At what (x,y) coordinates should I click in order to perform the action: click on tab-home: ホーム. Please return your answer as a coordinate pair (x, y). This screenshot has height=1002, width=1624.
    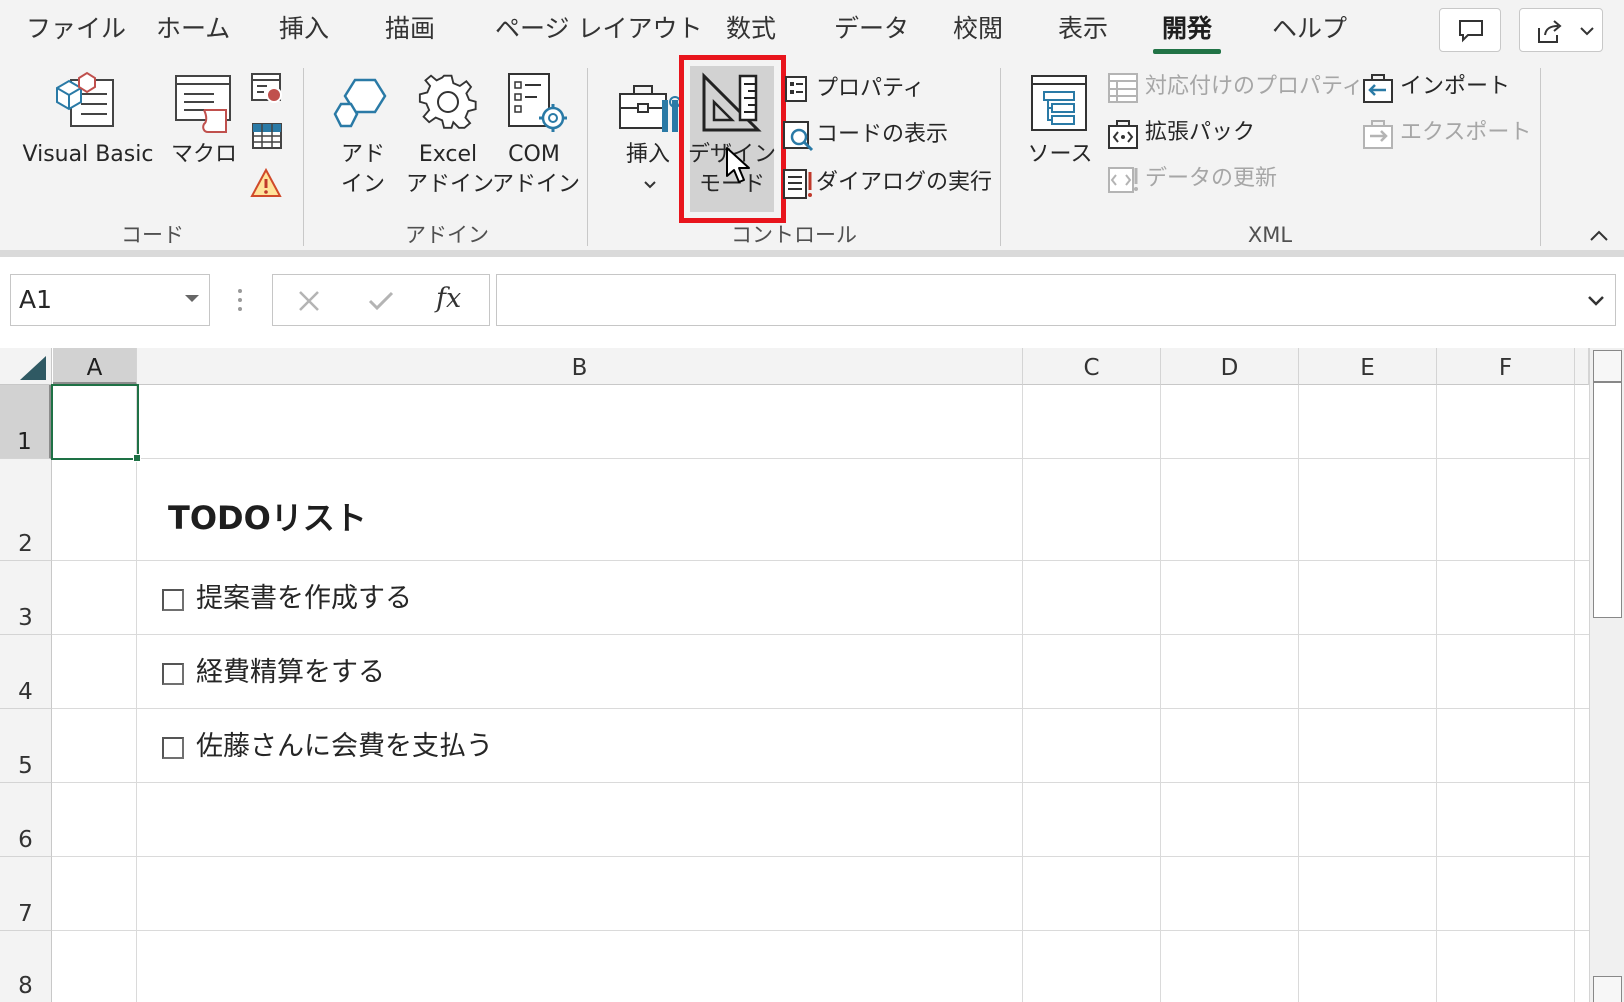
    Looking at the image, I should click on (193, 29).